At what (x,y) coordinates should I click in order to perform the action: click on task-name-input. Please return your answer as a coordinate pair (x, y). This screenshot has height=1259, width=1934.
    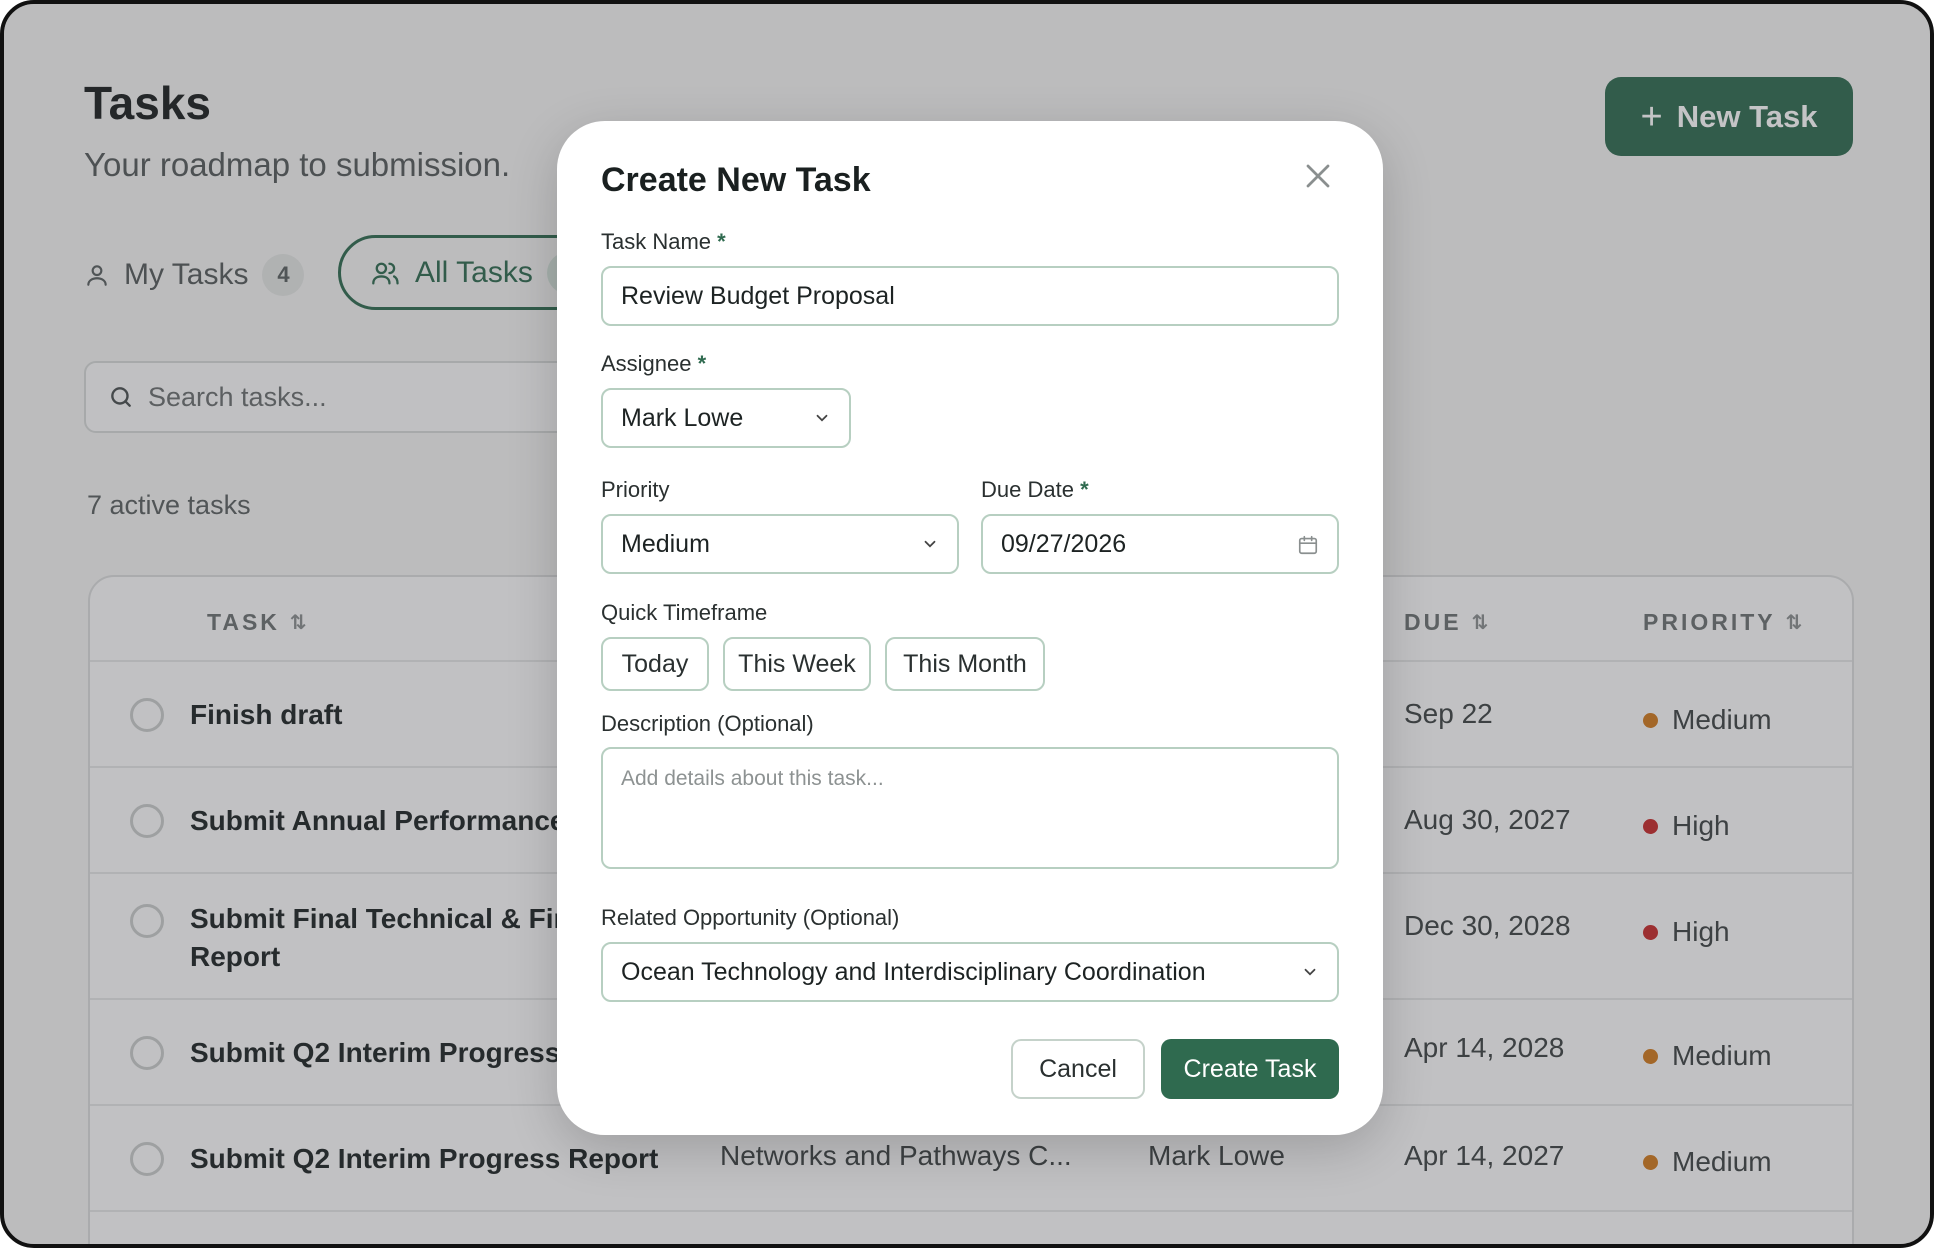
    Looking at the image, I should click on (970, 296).